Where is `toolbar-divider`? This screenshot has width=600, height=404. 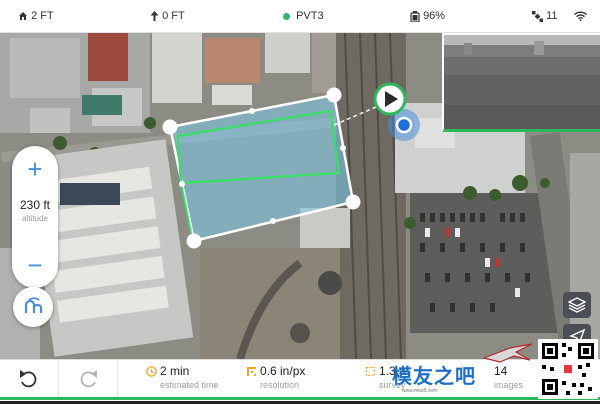 toolbar-divider is located at coordinates (117, 379).